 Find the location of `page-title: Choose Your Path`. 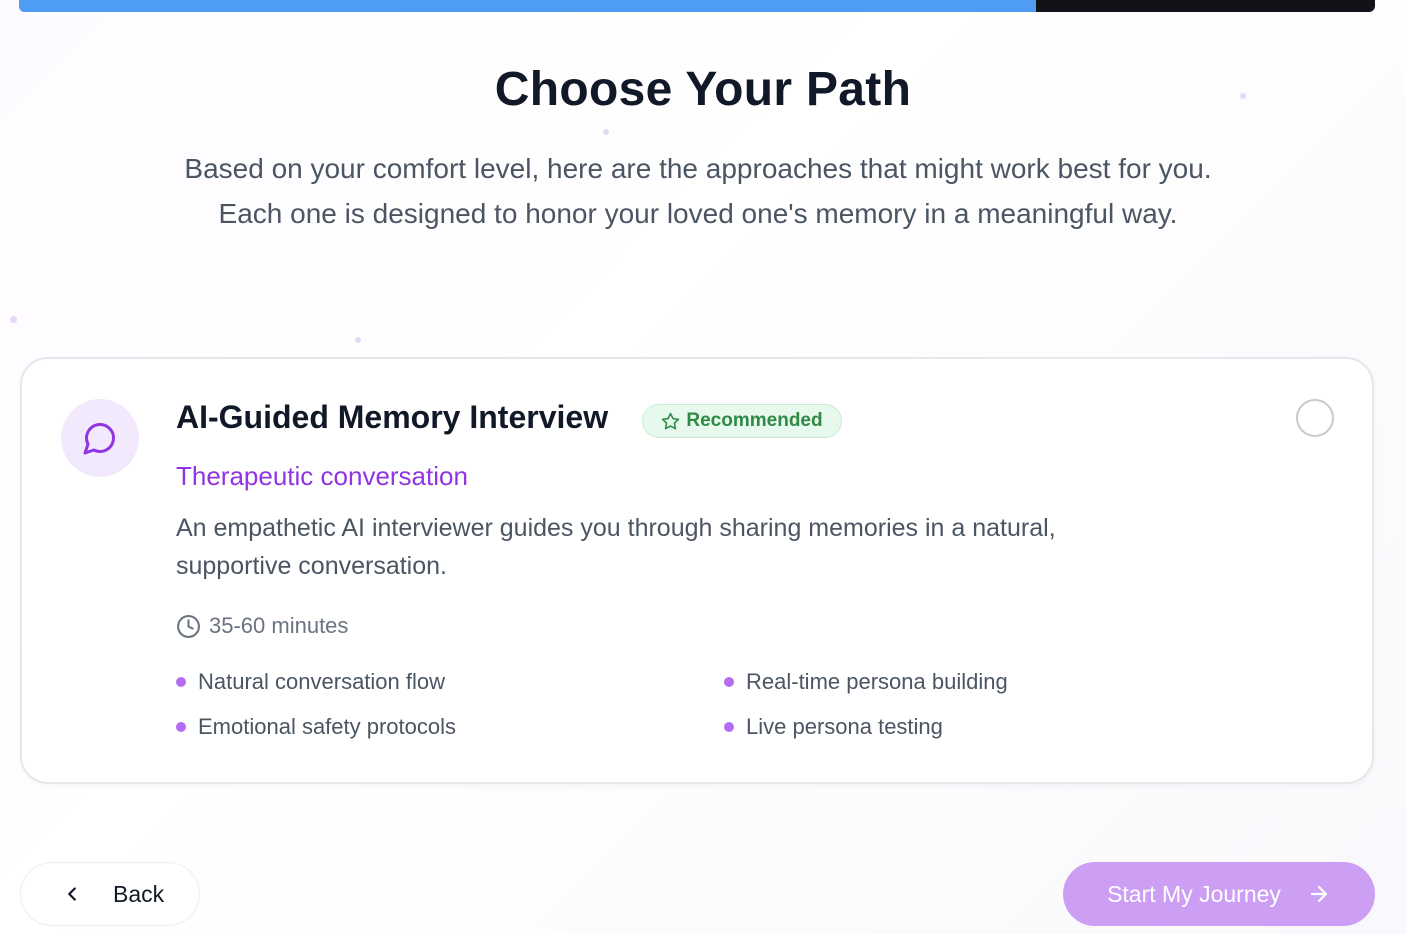

page-title: Choose Your Path is located at coordinates (703, 89).